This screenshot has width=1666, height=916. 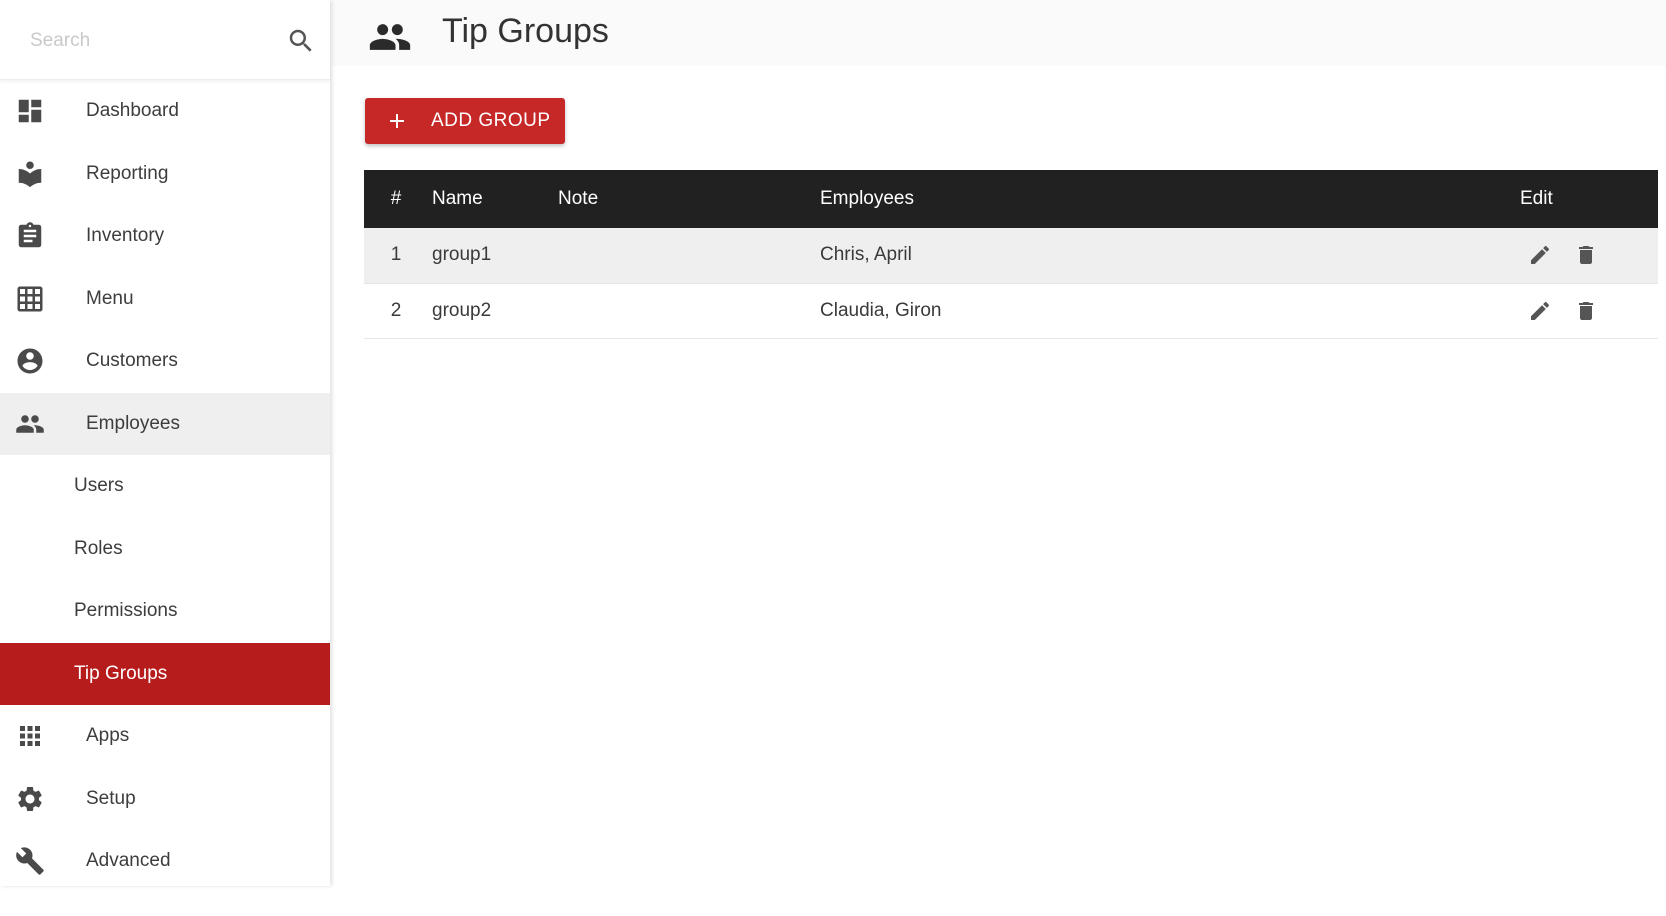 I want to click on search-input, so click(x=139, y=41).